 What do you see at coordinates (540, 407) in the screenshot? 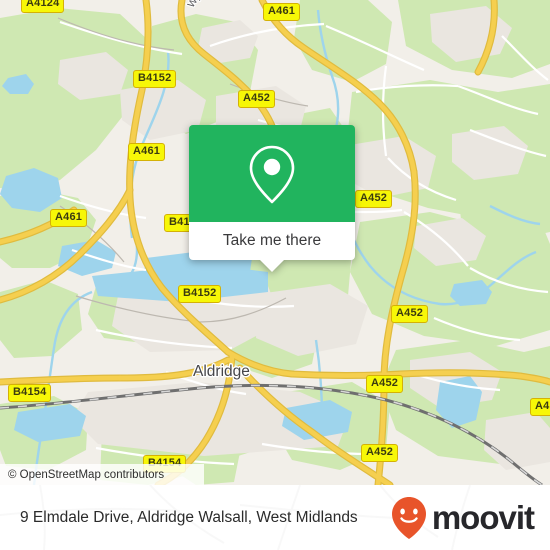
I see `road-shield: A4` at bounding box center [540, 407].